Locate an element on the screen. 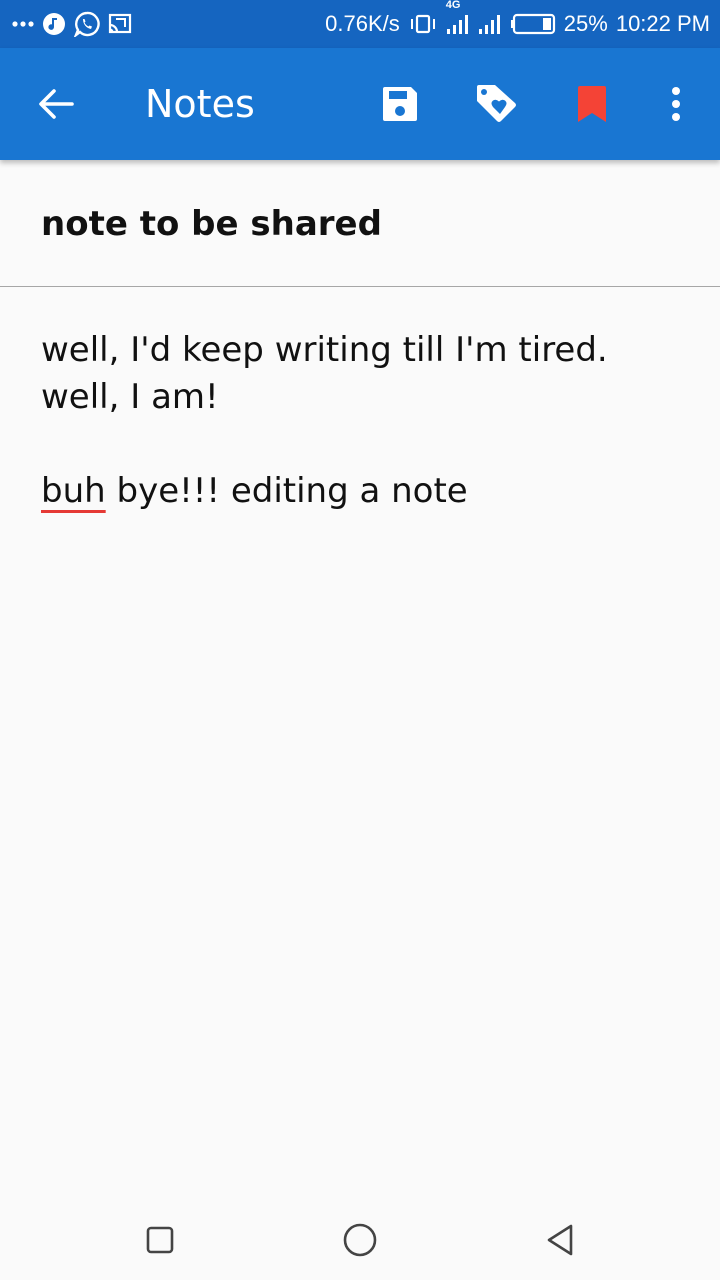 Image resolution: width=720 pixels, height=1280 pixels. body-line: well, I am! is located at coordinates (130, 397).